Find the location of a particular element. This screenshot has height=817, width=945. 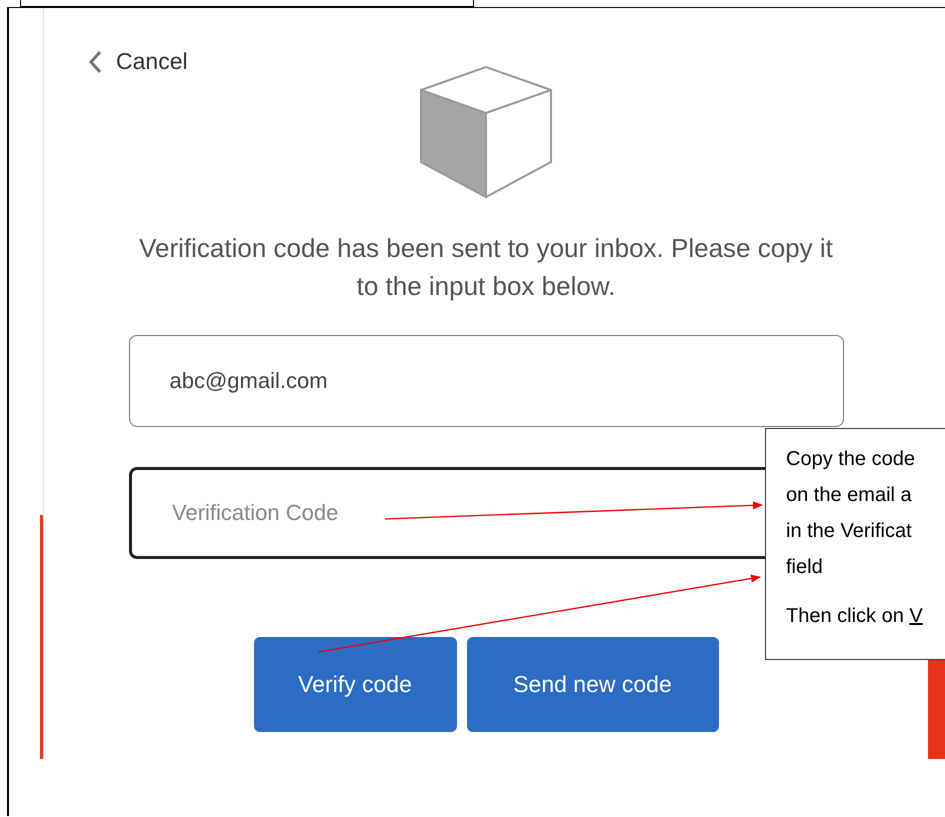

instruction-text: Verification code has been sent to your inbox. Please copy it to the input box below. is located at coordinates (486, 267).